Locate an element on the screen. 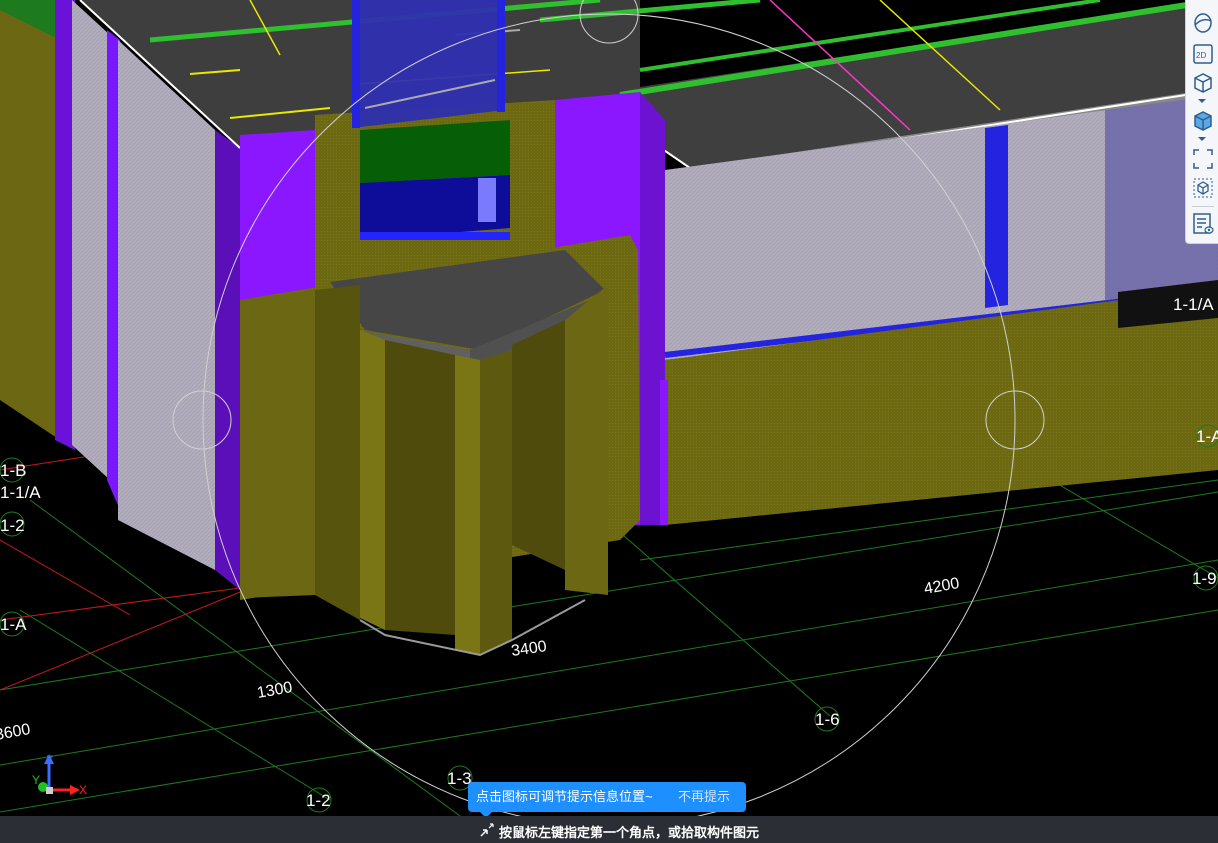  axis-marker-1-6: 1-6 is located at coordinates (827, 719).